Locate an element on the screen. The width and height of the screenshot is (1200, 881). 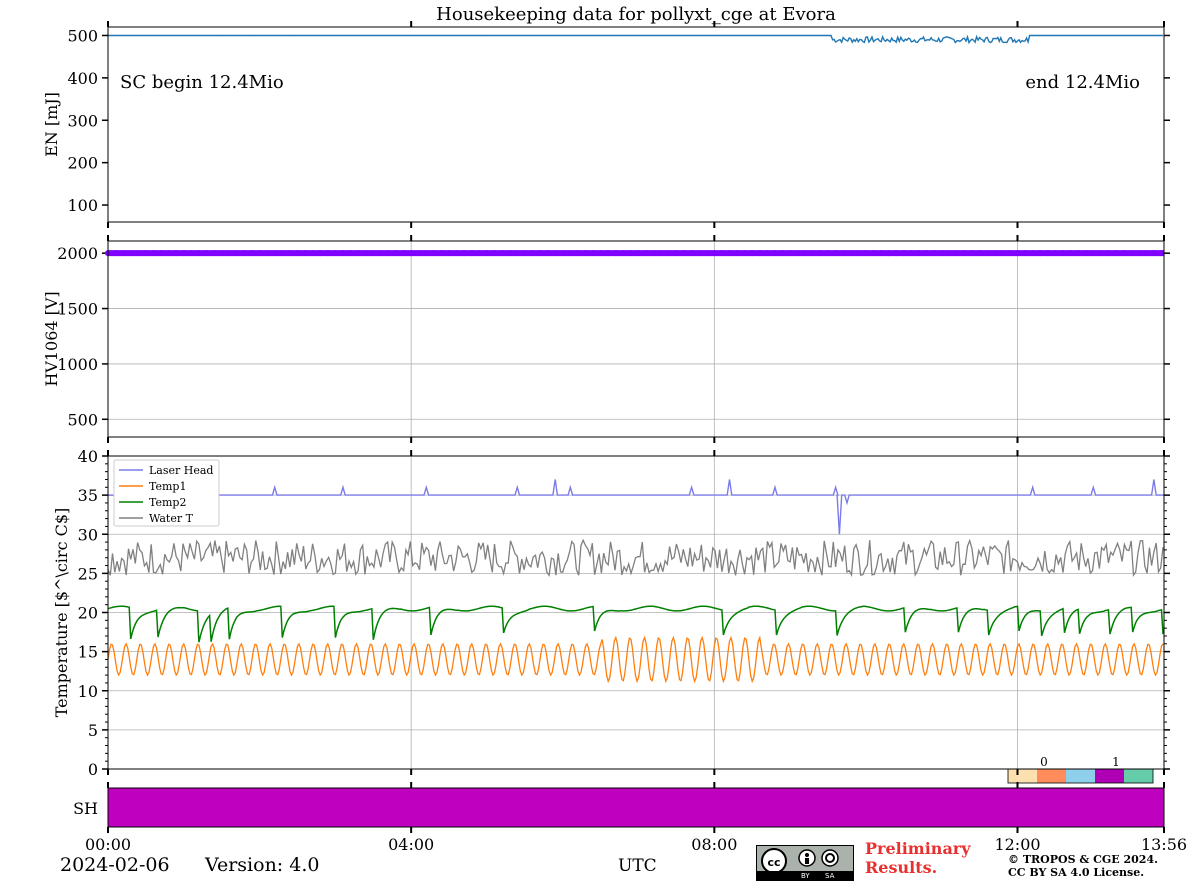
water-t-line is located at coordinates (635, 557).